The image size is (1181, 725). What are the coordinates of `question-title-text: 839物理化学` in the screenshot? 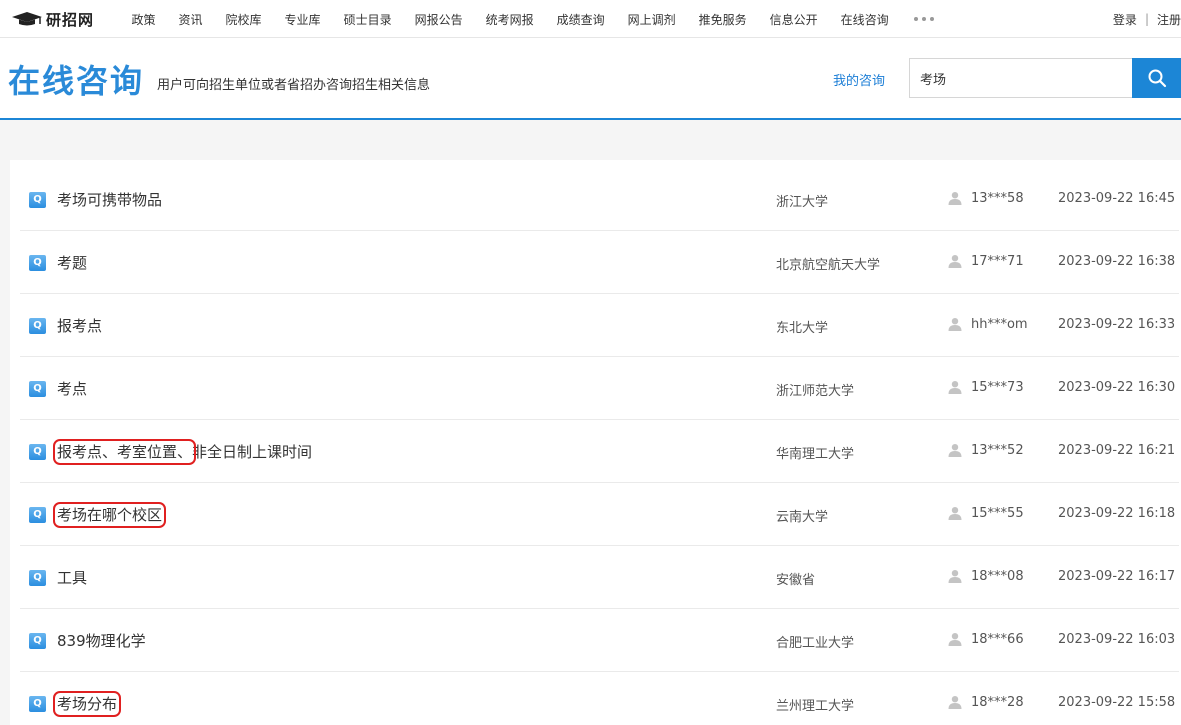 It's located at (101, 641).